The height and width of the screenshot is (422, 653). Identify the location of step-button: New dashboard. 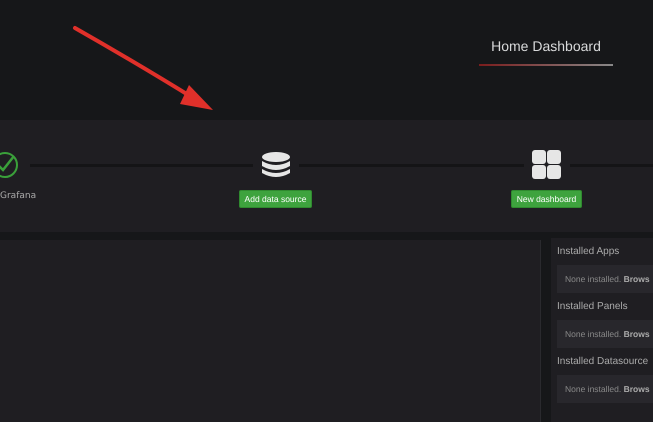
(546, 199).